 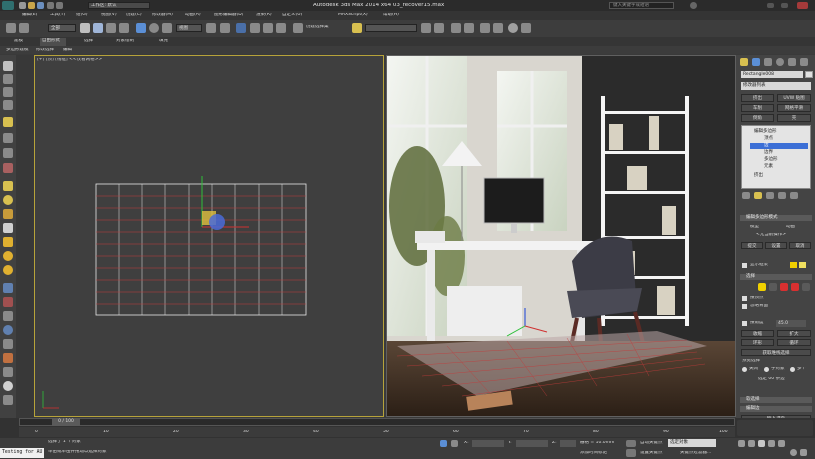 I want to click on pivot-center-icon, so click(x=211, y=28).